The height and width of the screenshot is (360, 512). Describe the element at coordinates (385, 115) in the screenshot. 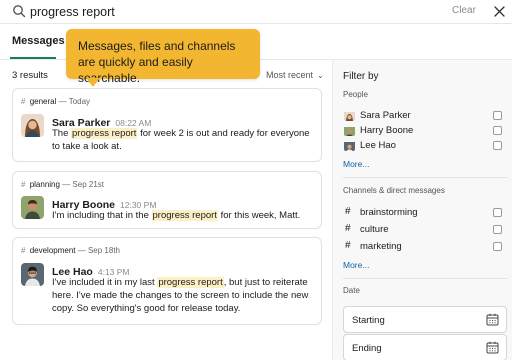

I see `person-name: Sara Parker` at that location.